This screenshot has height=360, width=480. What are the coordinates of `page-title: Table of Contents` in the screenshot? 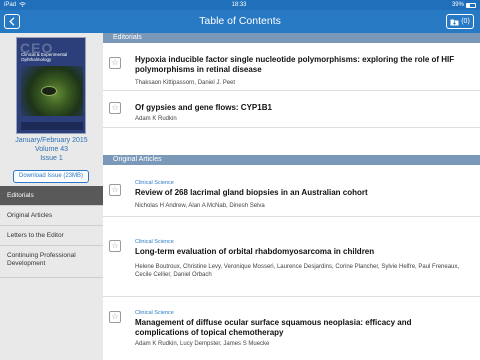 It's located at (240, 21).